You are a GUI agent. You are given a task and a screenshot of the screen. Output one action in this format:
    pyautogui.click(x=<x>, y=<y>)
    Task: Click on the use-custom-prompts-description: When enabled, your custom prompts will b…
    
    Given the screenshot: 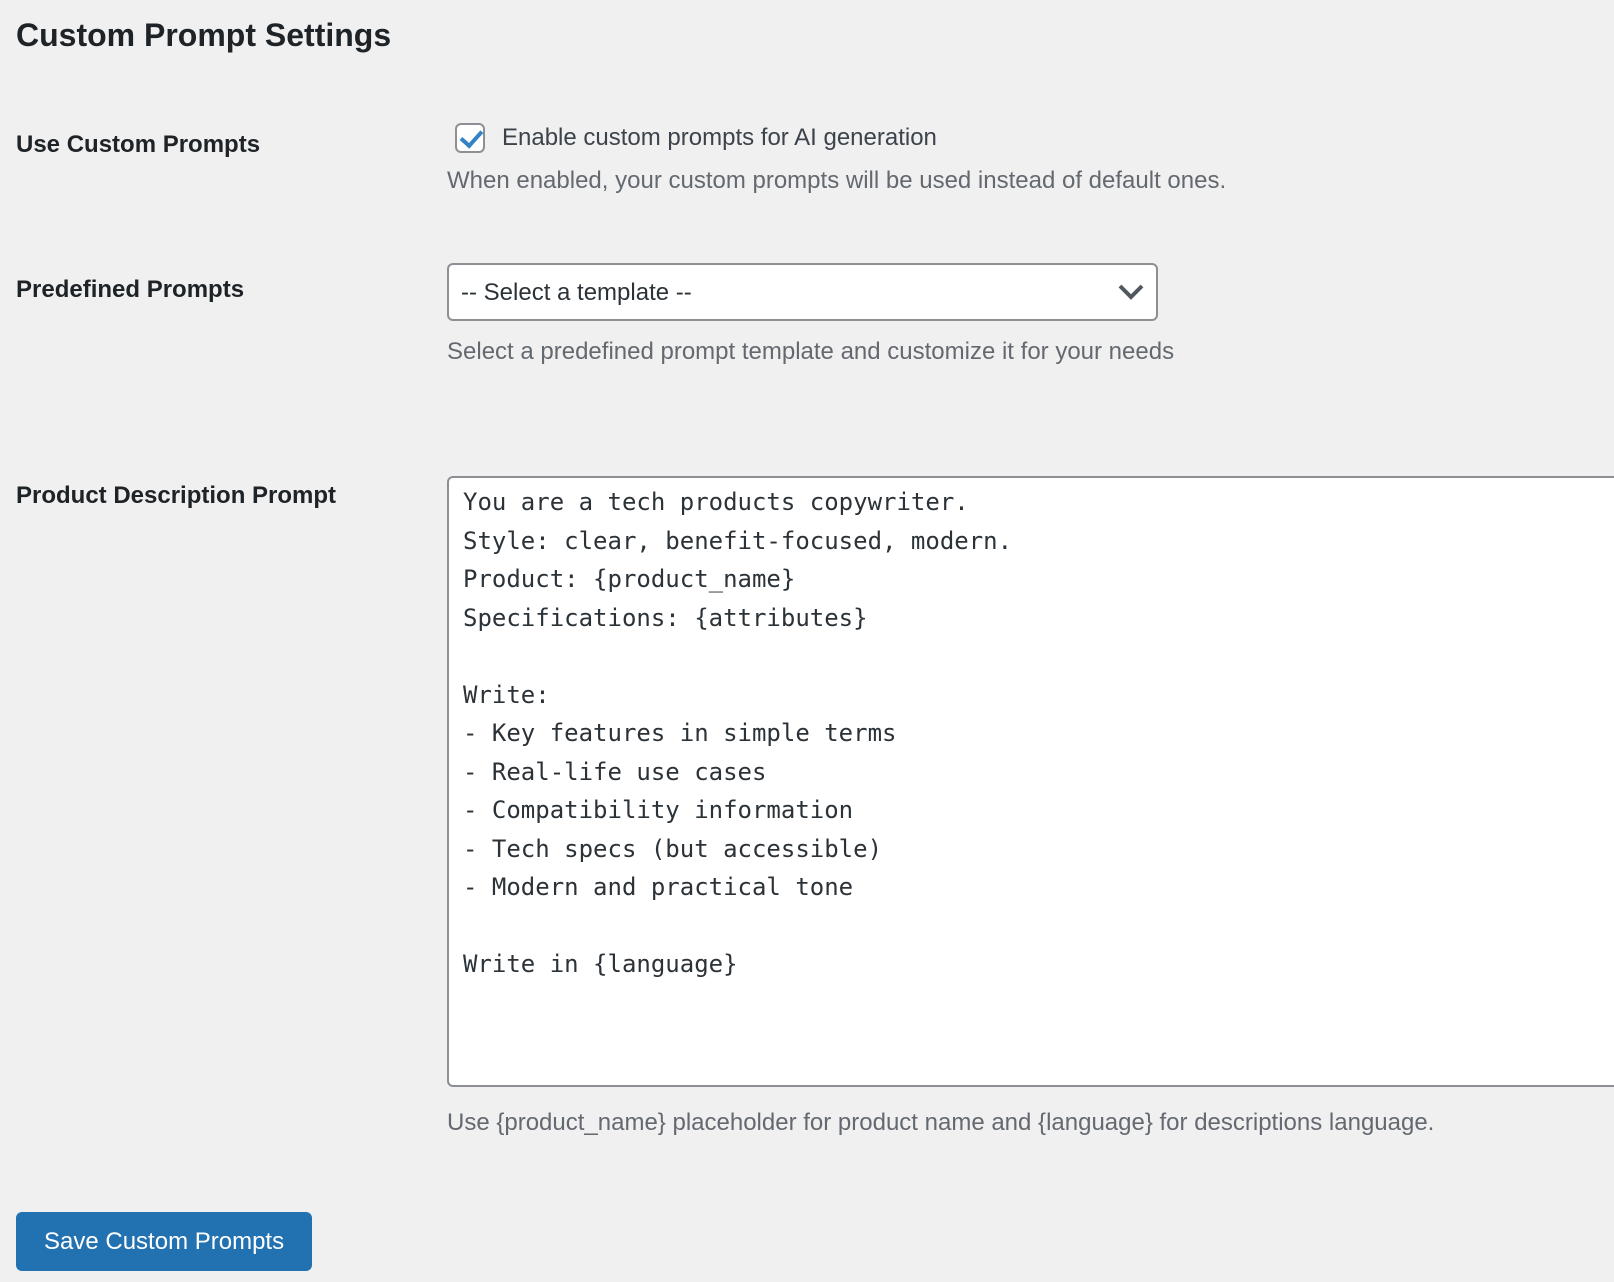 What is the action you would take?
    pyautogui.click(x=837, y=180)
    